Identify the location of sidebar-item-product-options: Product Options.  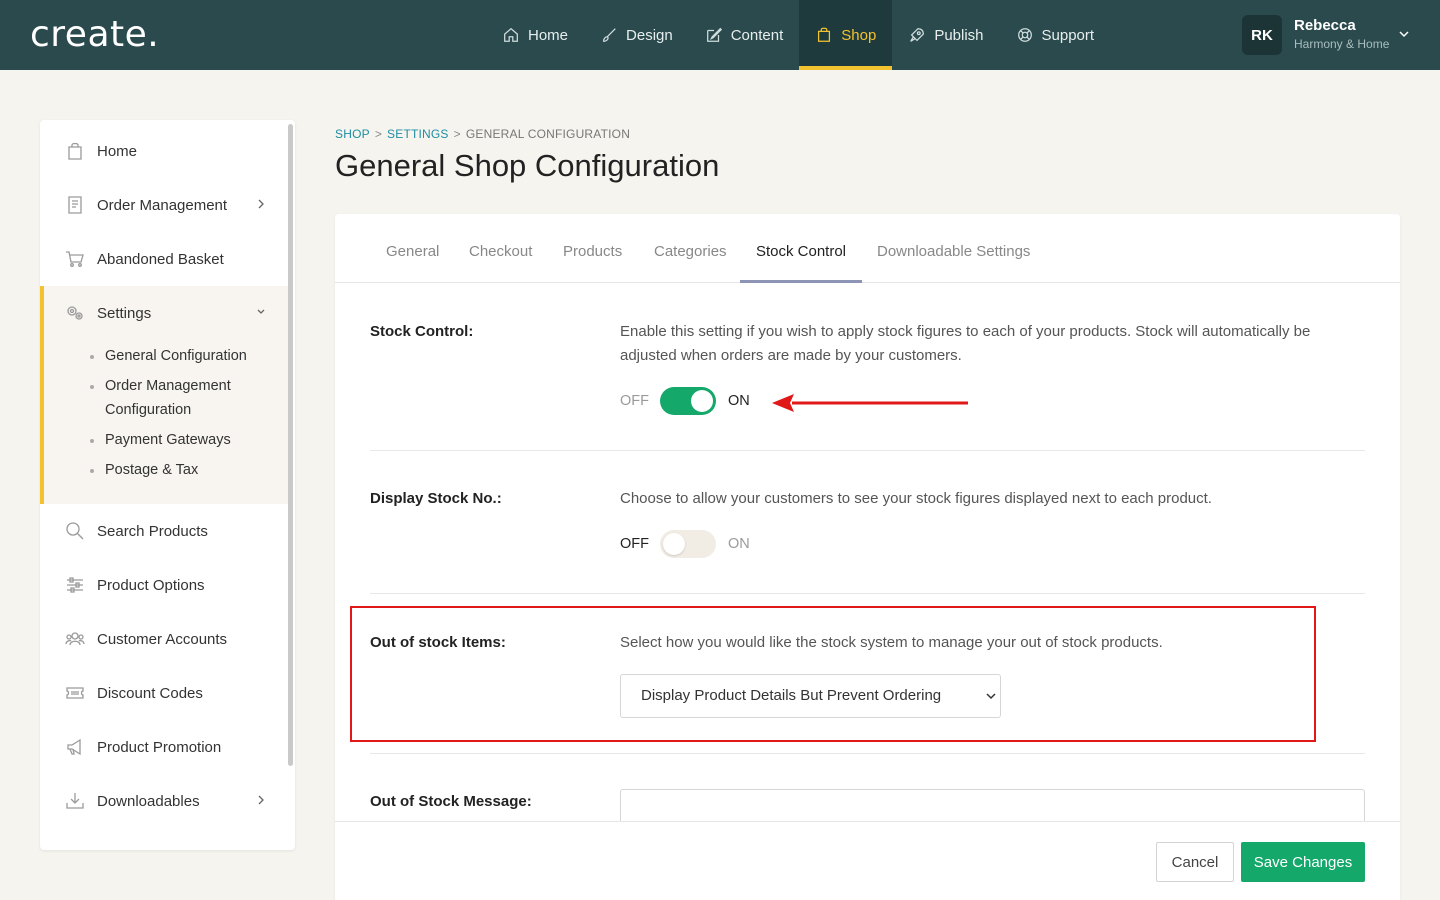
(164, 585).